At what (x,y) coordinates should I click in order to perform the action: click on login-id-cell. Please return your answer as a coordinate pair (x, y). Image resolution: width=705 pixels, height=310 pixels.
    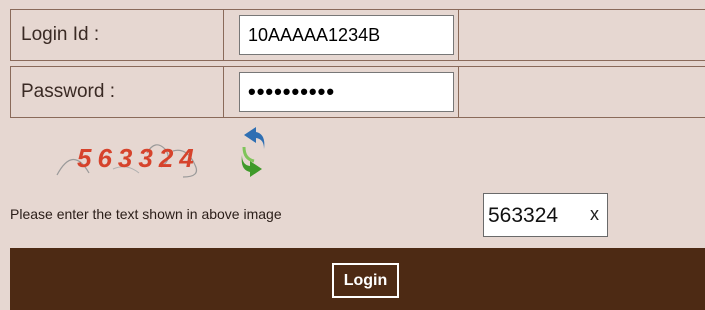
    Looking at the image, I should click on (341, 35).